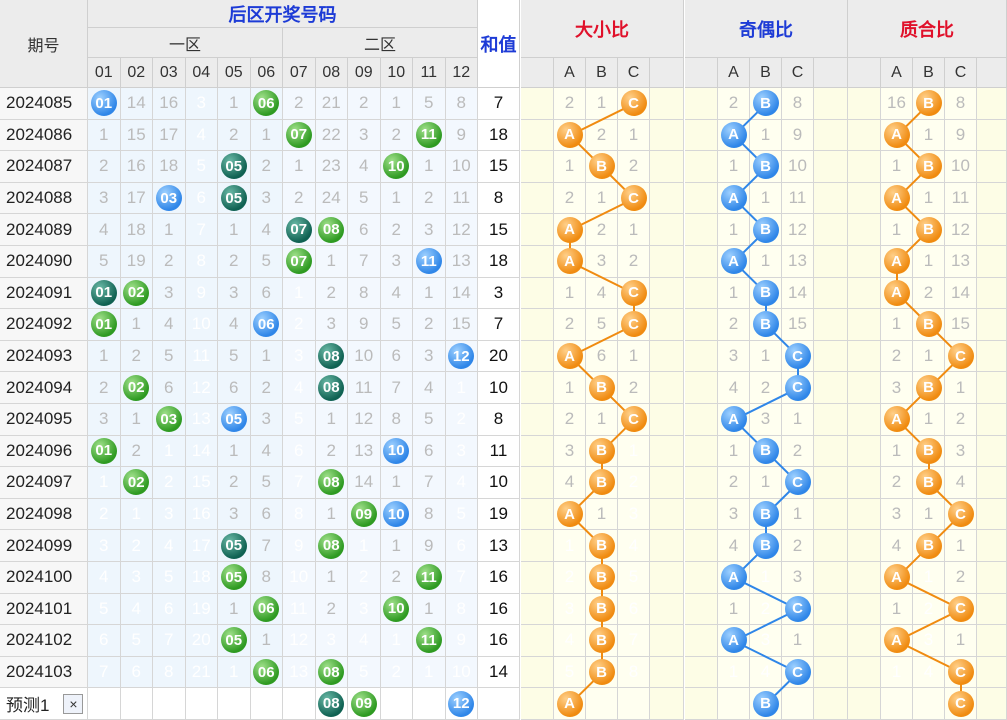  I want to click on size-pred-pad-left, so click(537, 704).